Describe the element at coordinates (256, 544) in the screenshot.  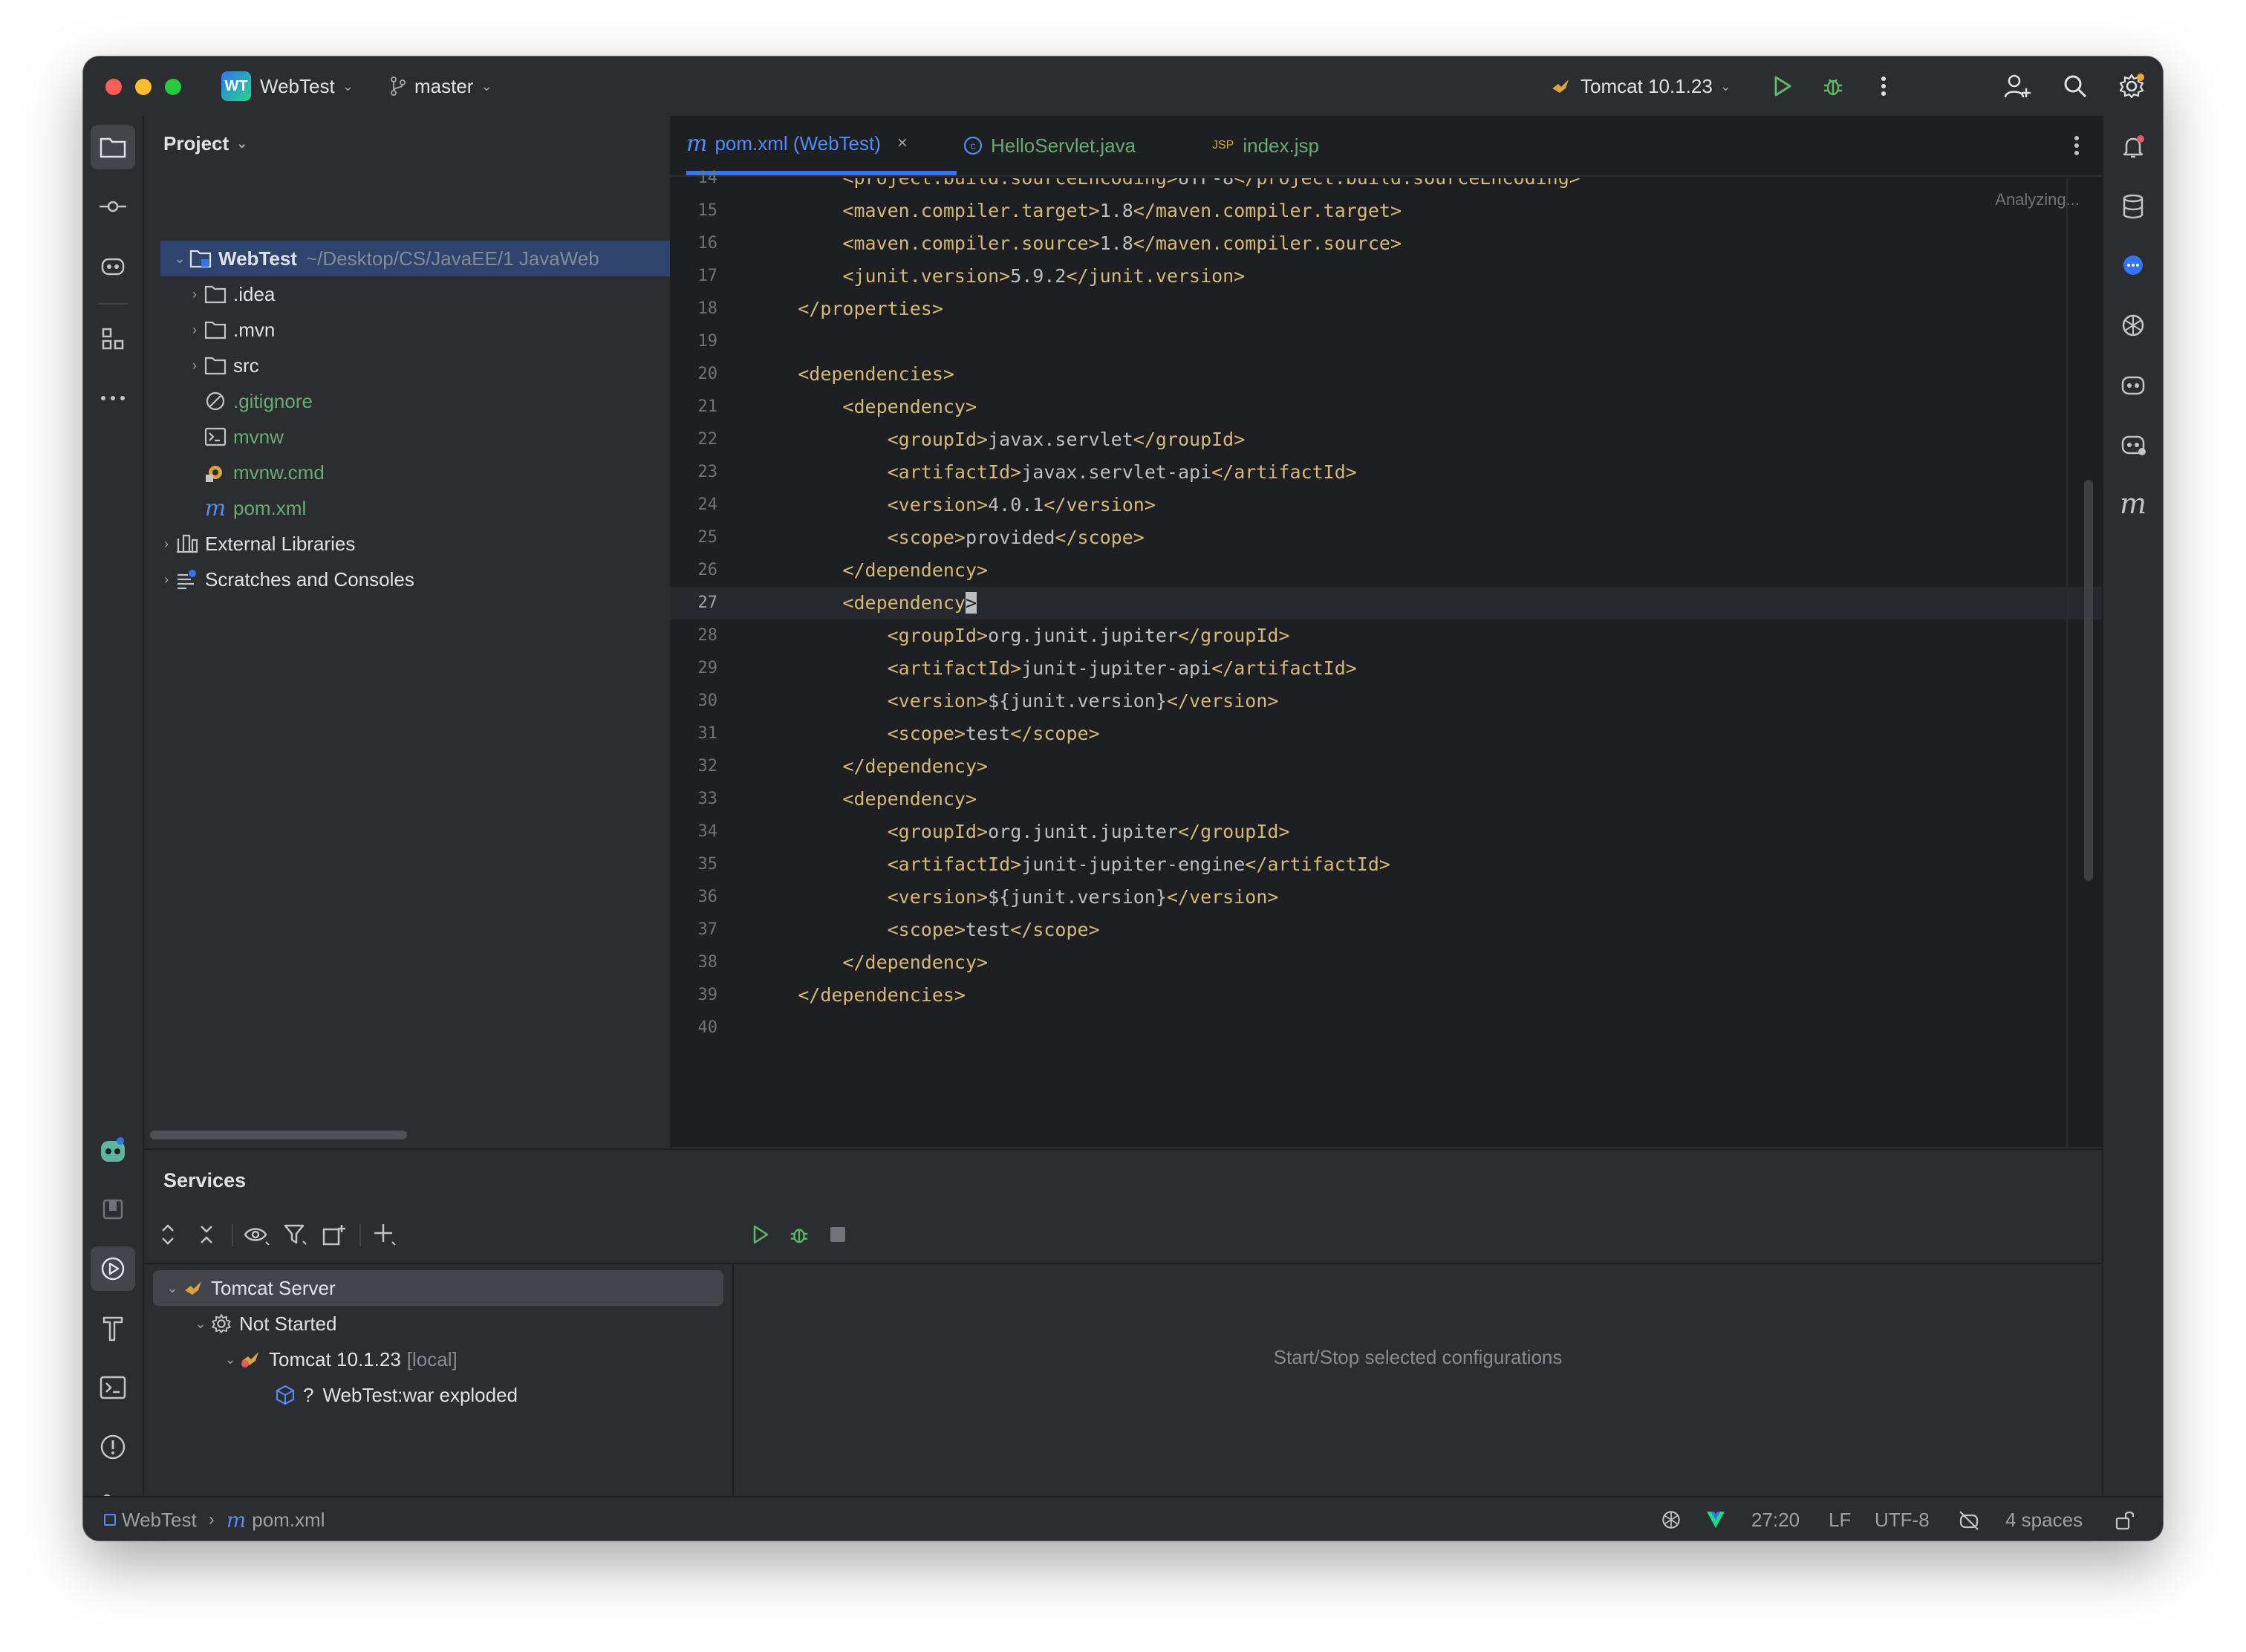
I see `tree-item-external-libraries: › External Libraries` at that location.